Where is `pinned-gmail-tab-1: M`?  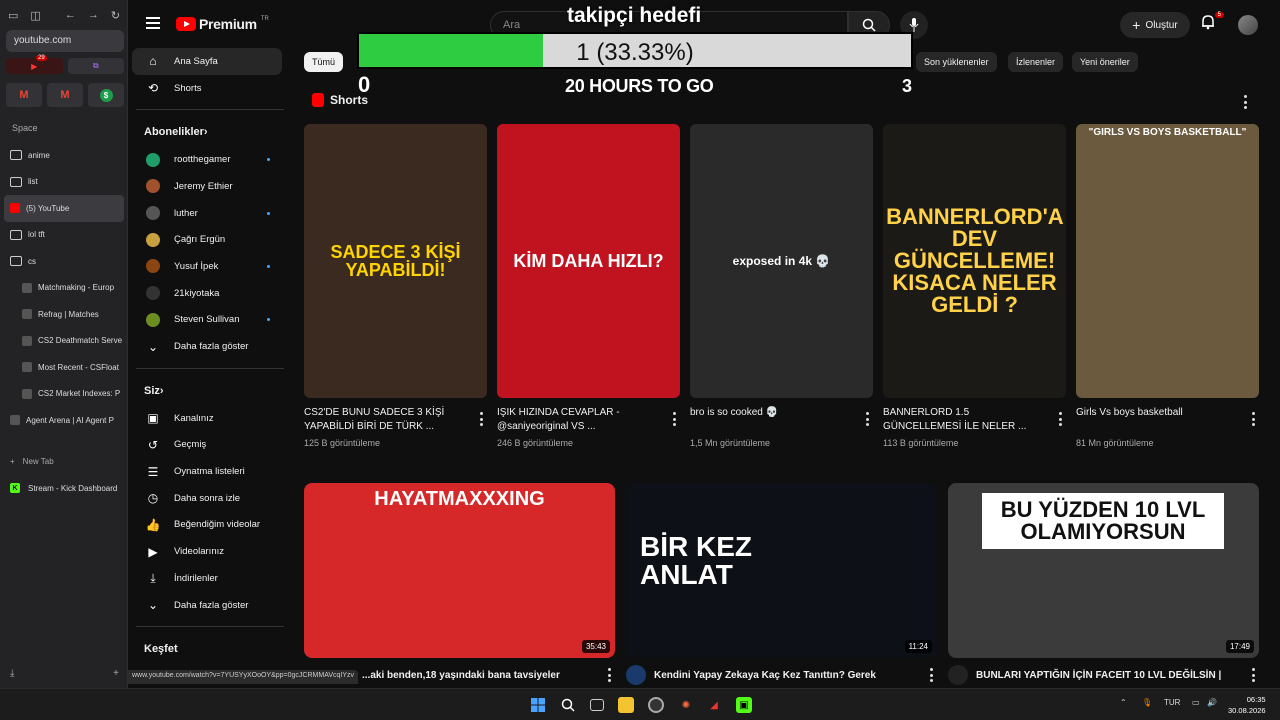
pinned-gmail-tab-1: M is located at coordinates (24, 95).